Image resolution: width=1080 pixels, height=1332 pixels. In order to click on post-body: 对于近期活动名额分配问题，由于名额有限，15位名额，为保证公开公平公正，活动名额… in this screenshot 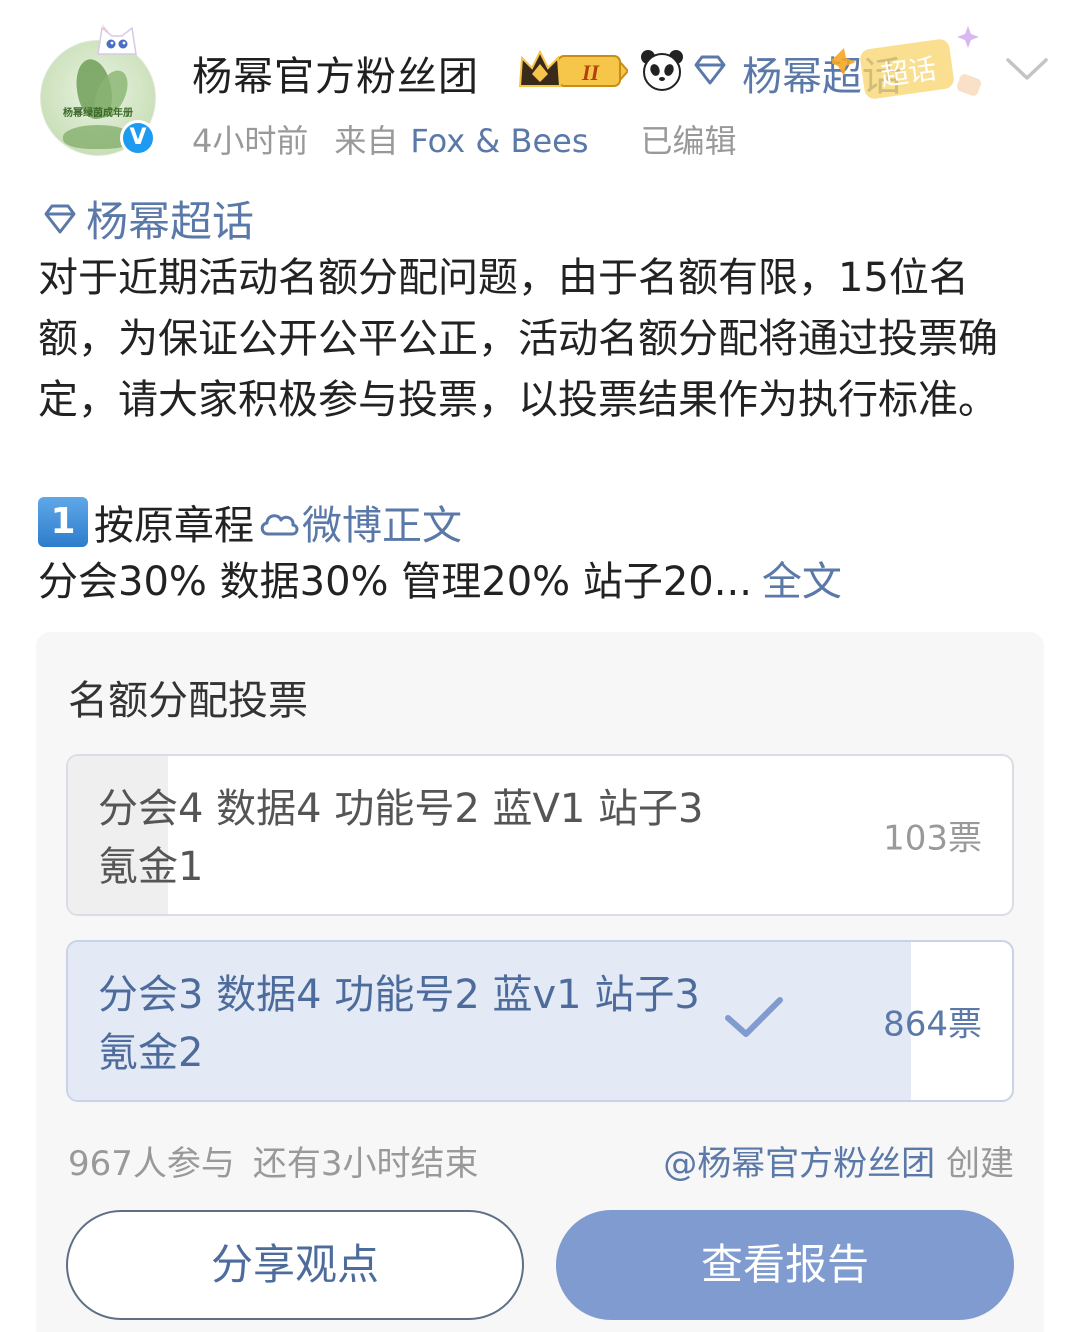, I will do `click(518, 339)`.